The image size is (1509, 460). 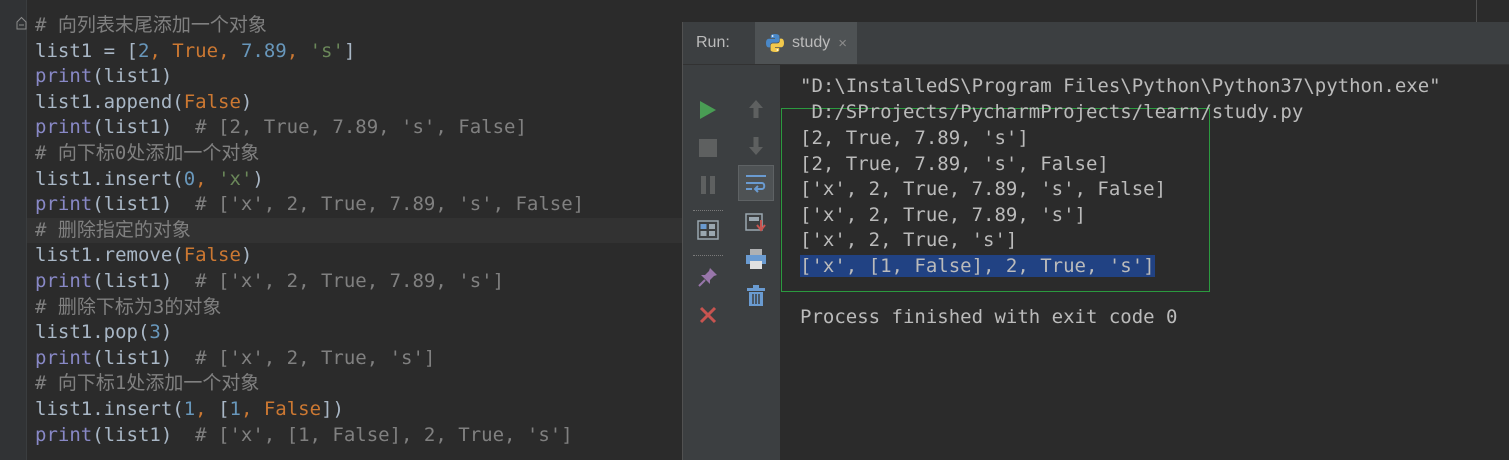 I want to click on code-token: 2, so click(x=143, y=50).